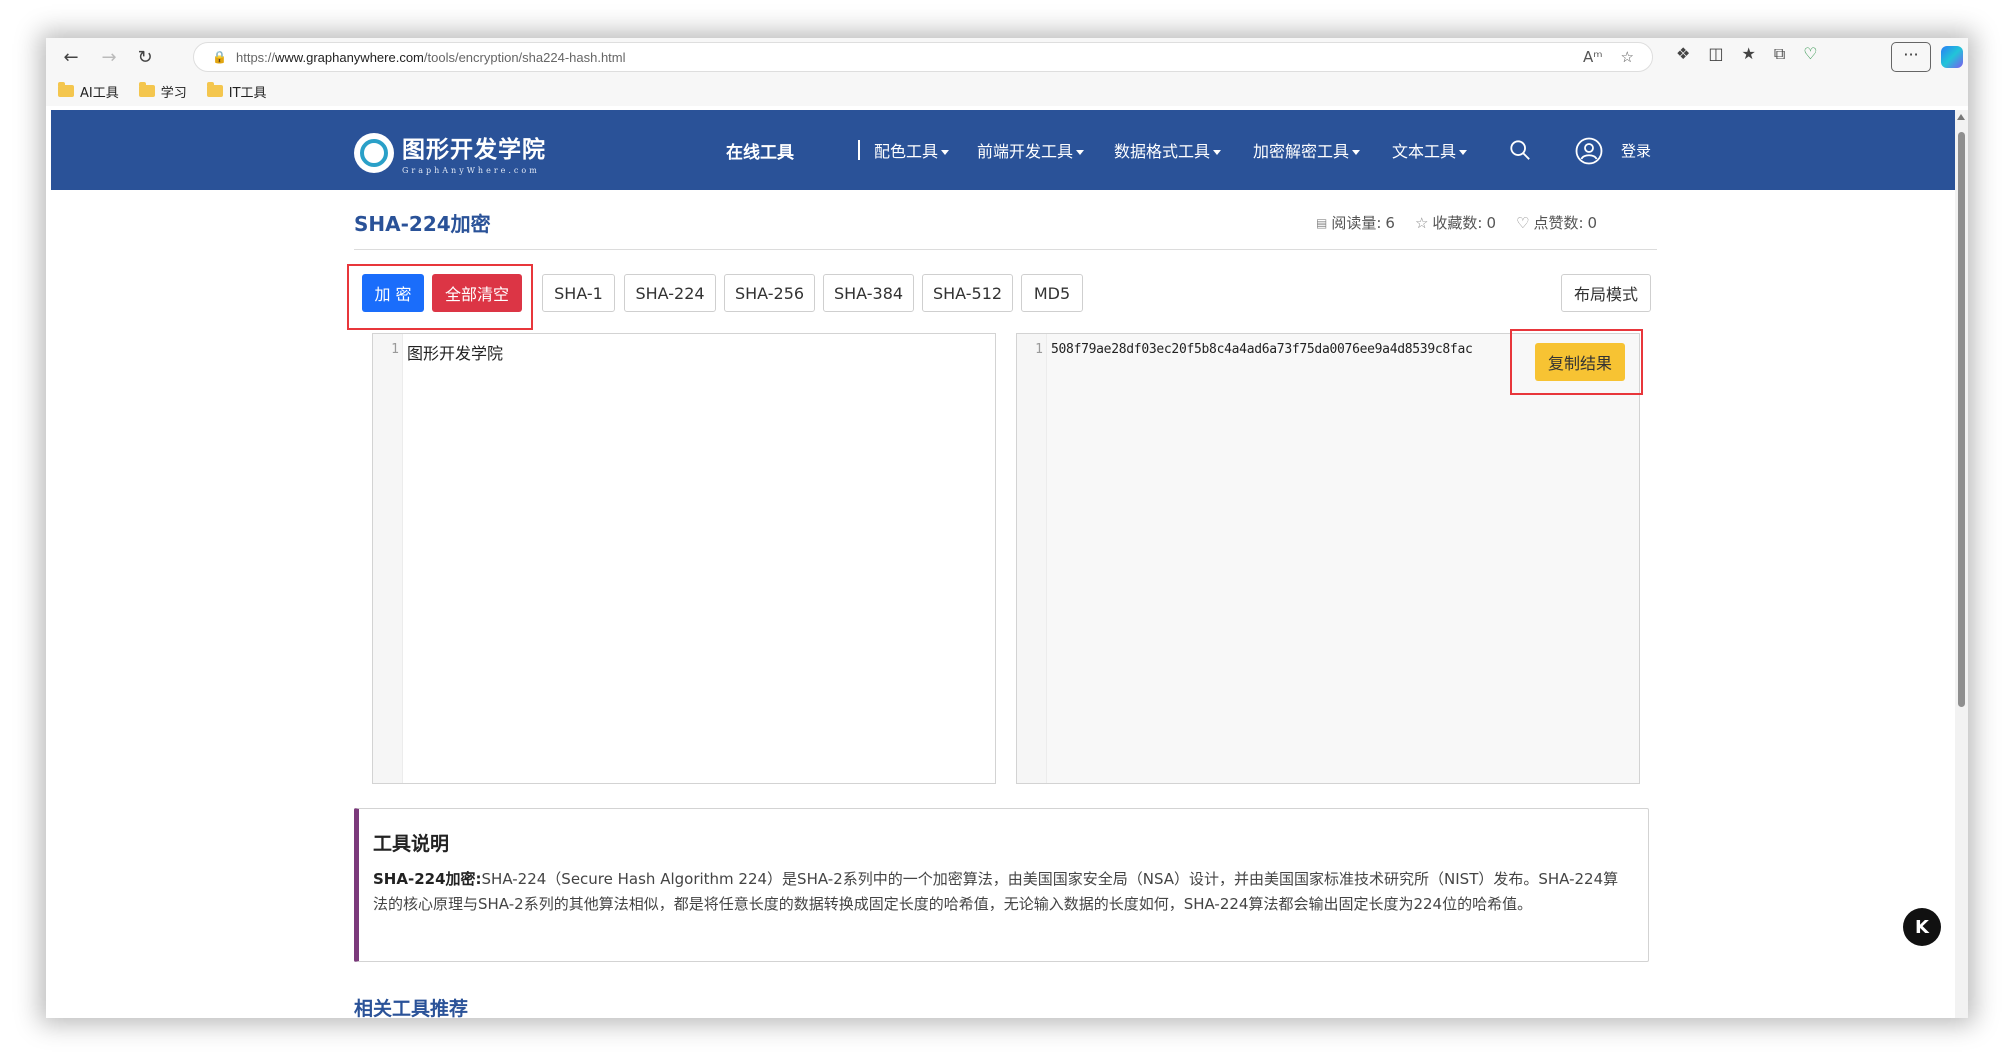 The image size is (2012, 1055). I want to click on page-title: SHA-224加密, so click(422, 224).